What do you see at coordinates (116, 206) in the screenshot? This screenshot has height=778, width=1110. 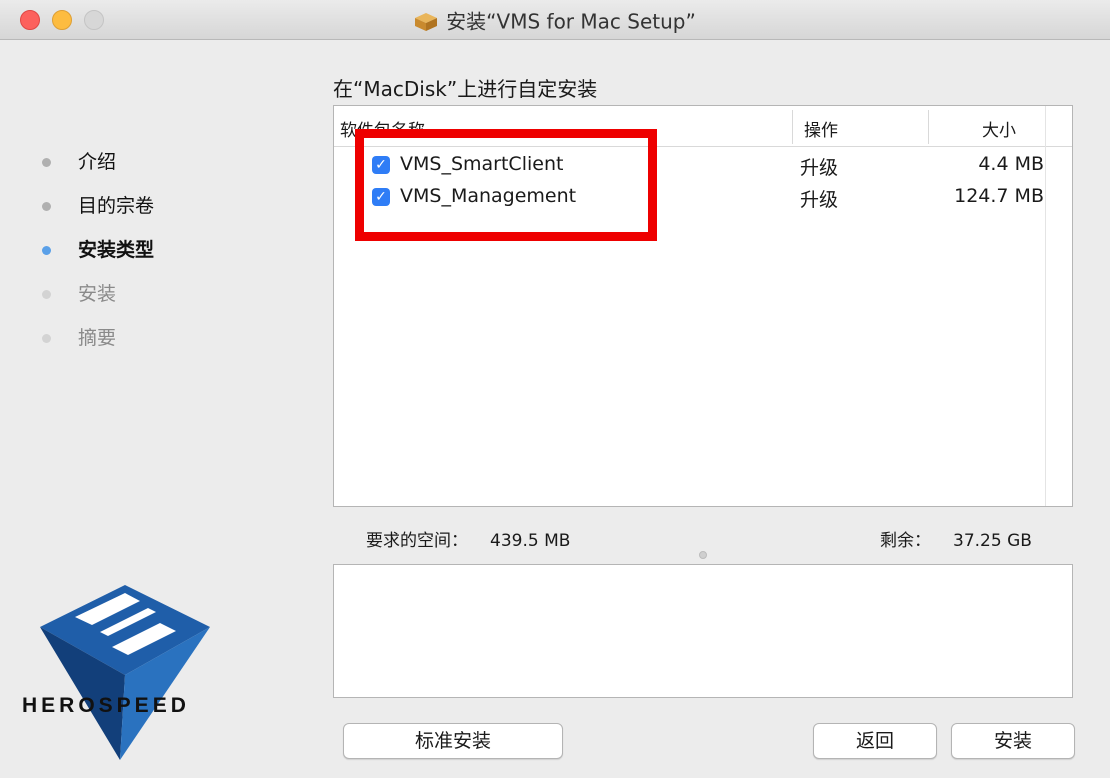 I see `step-label: 目的宗卷` at bounding box center [116, 206].